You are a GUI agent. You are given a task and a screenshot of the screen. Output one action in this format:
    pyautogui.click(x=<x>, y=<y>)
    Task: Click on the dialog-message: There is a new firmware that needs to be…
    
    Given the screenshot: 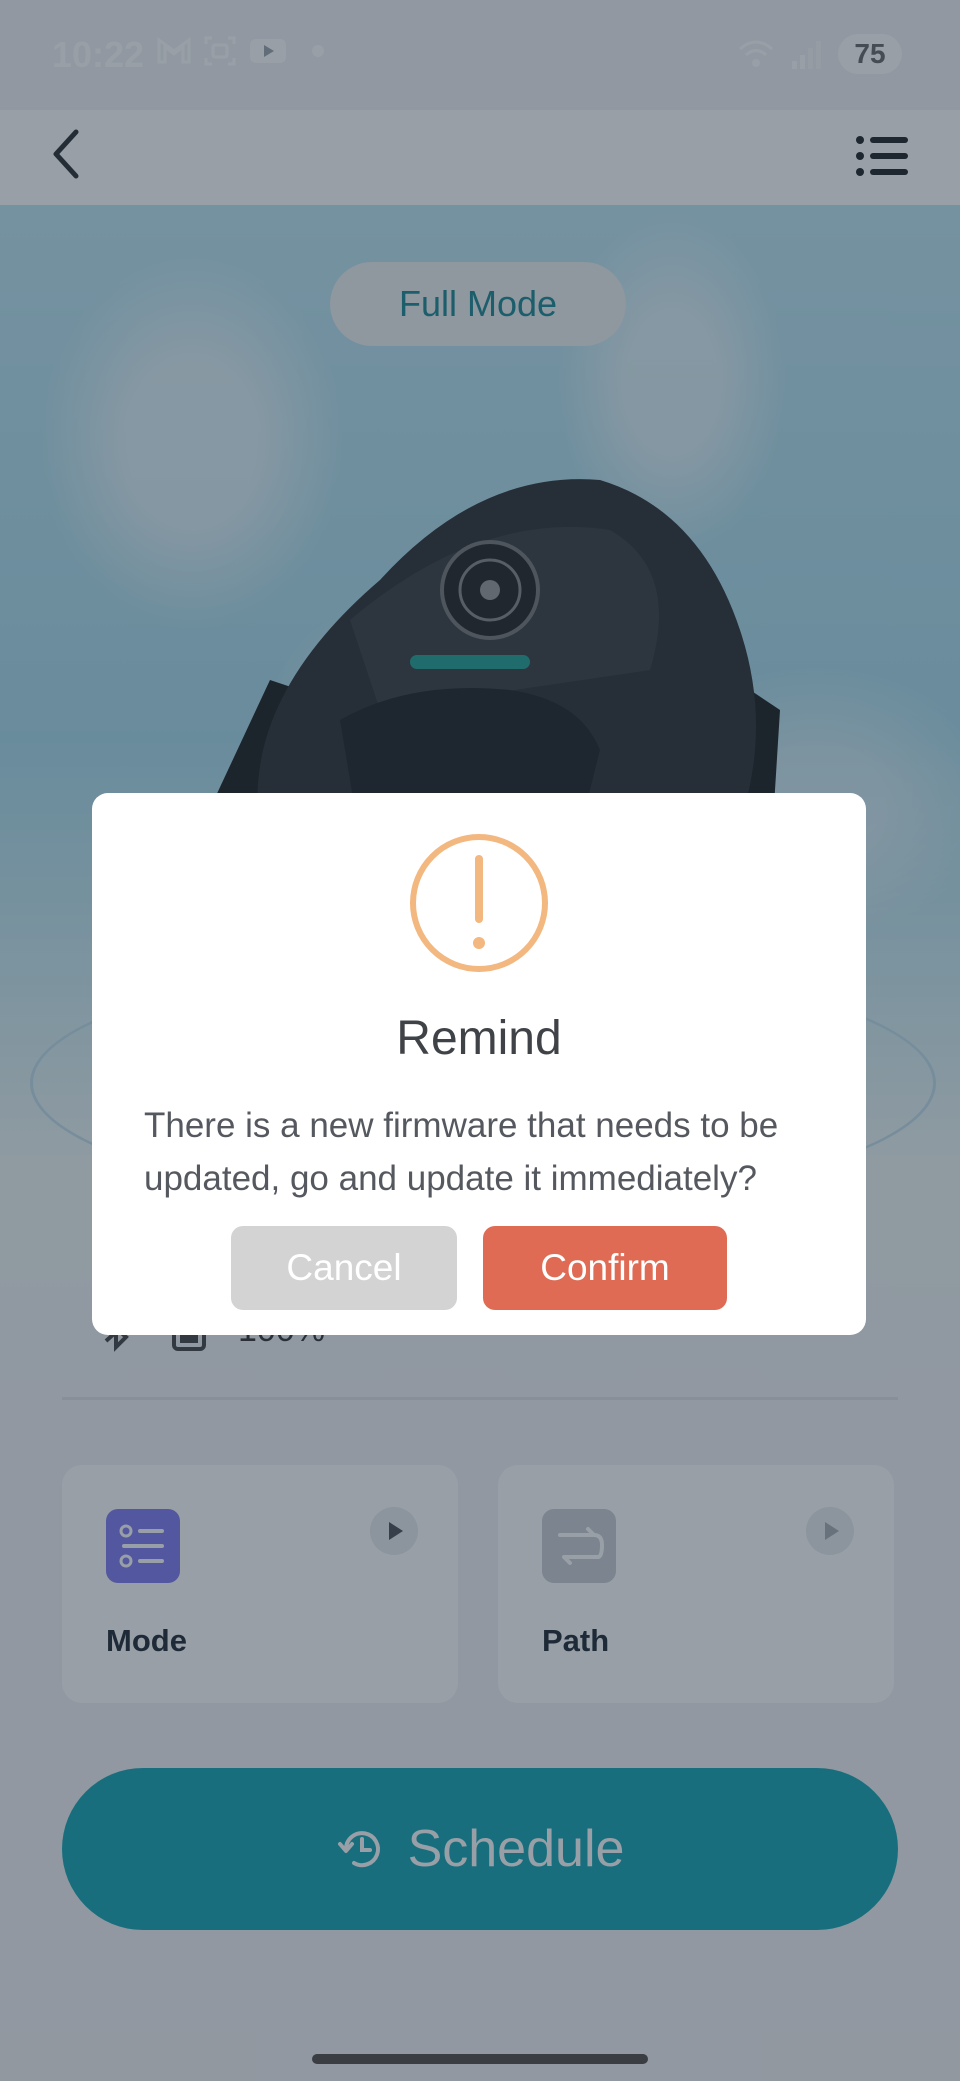 What is the action you would take?
    pyautogui.click(x=461, y=1152)
    